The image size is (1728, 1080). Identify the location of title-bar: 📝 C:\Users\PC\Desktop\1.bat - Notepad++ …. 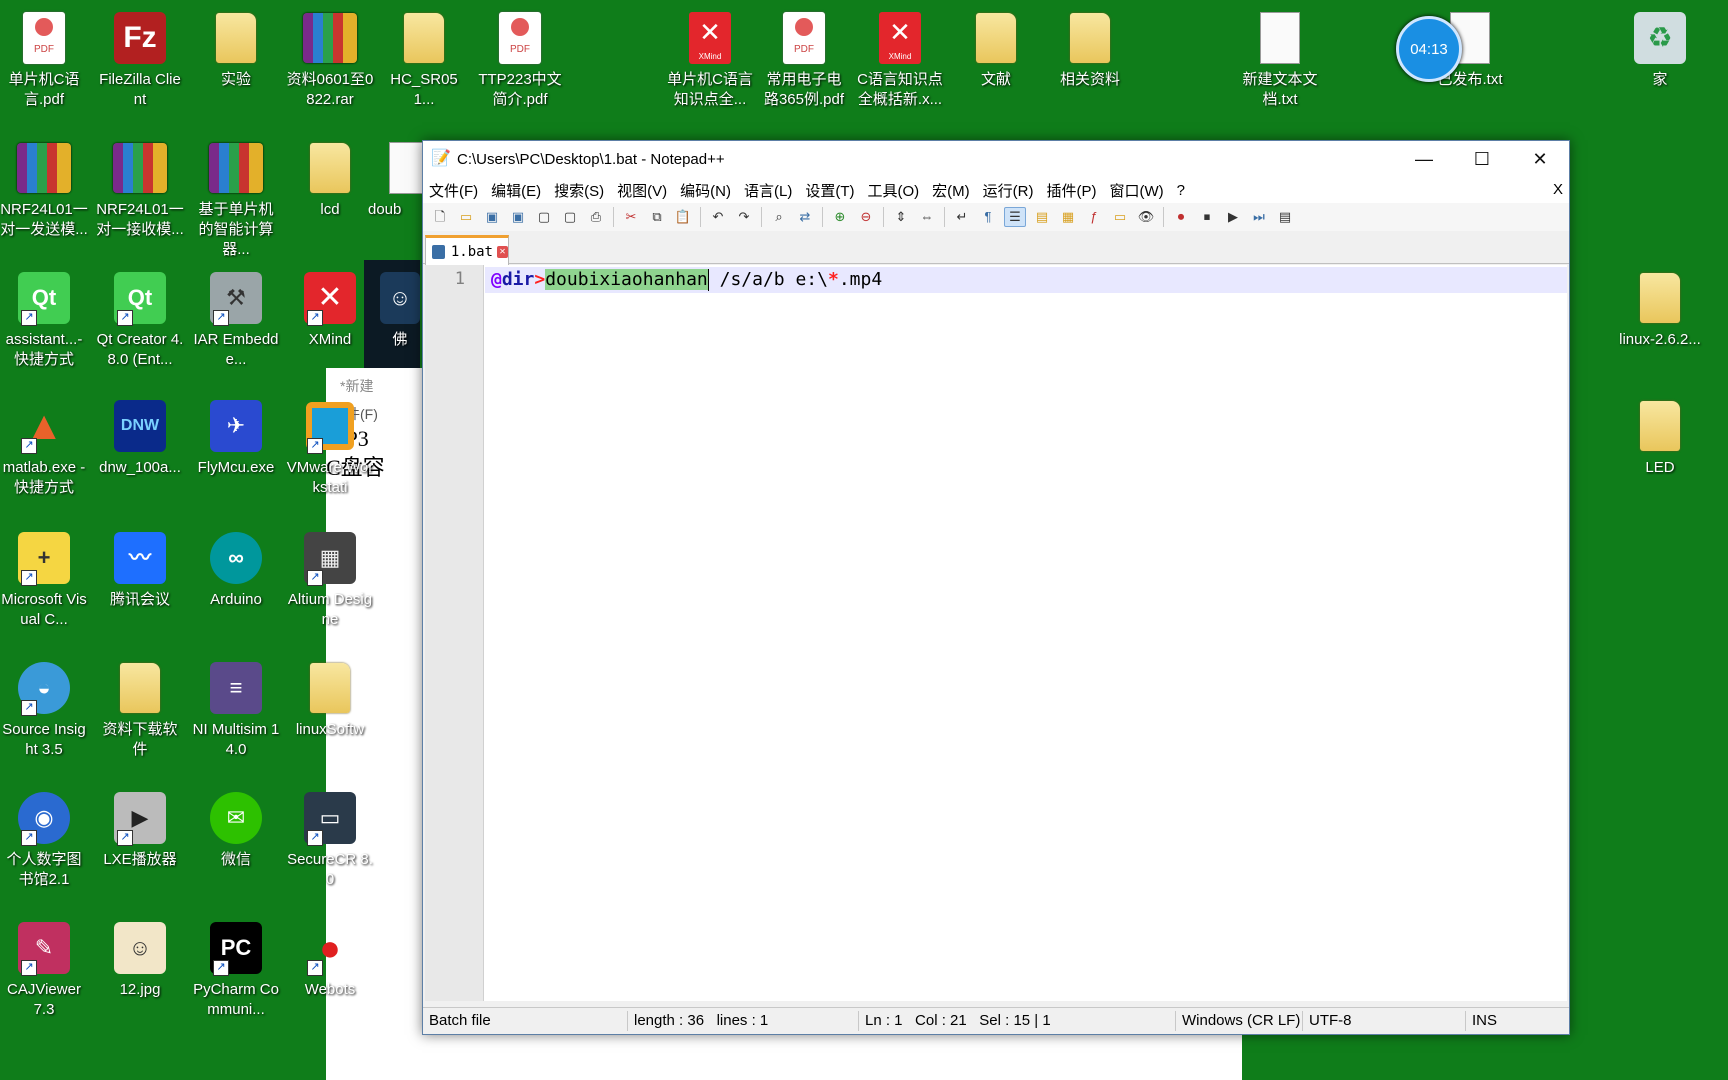
(996, 159).